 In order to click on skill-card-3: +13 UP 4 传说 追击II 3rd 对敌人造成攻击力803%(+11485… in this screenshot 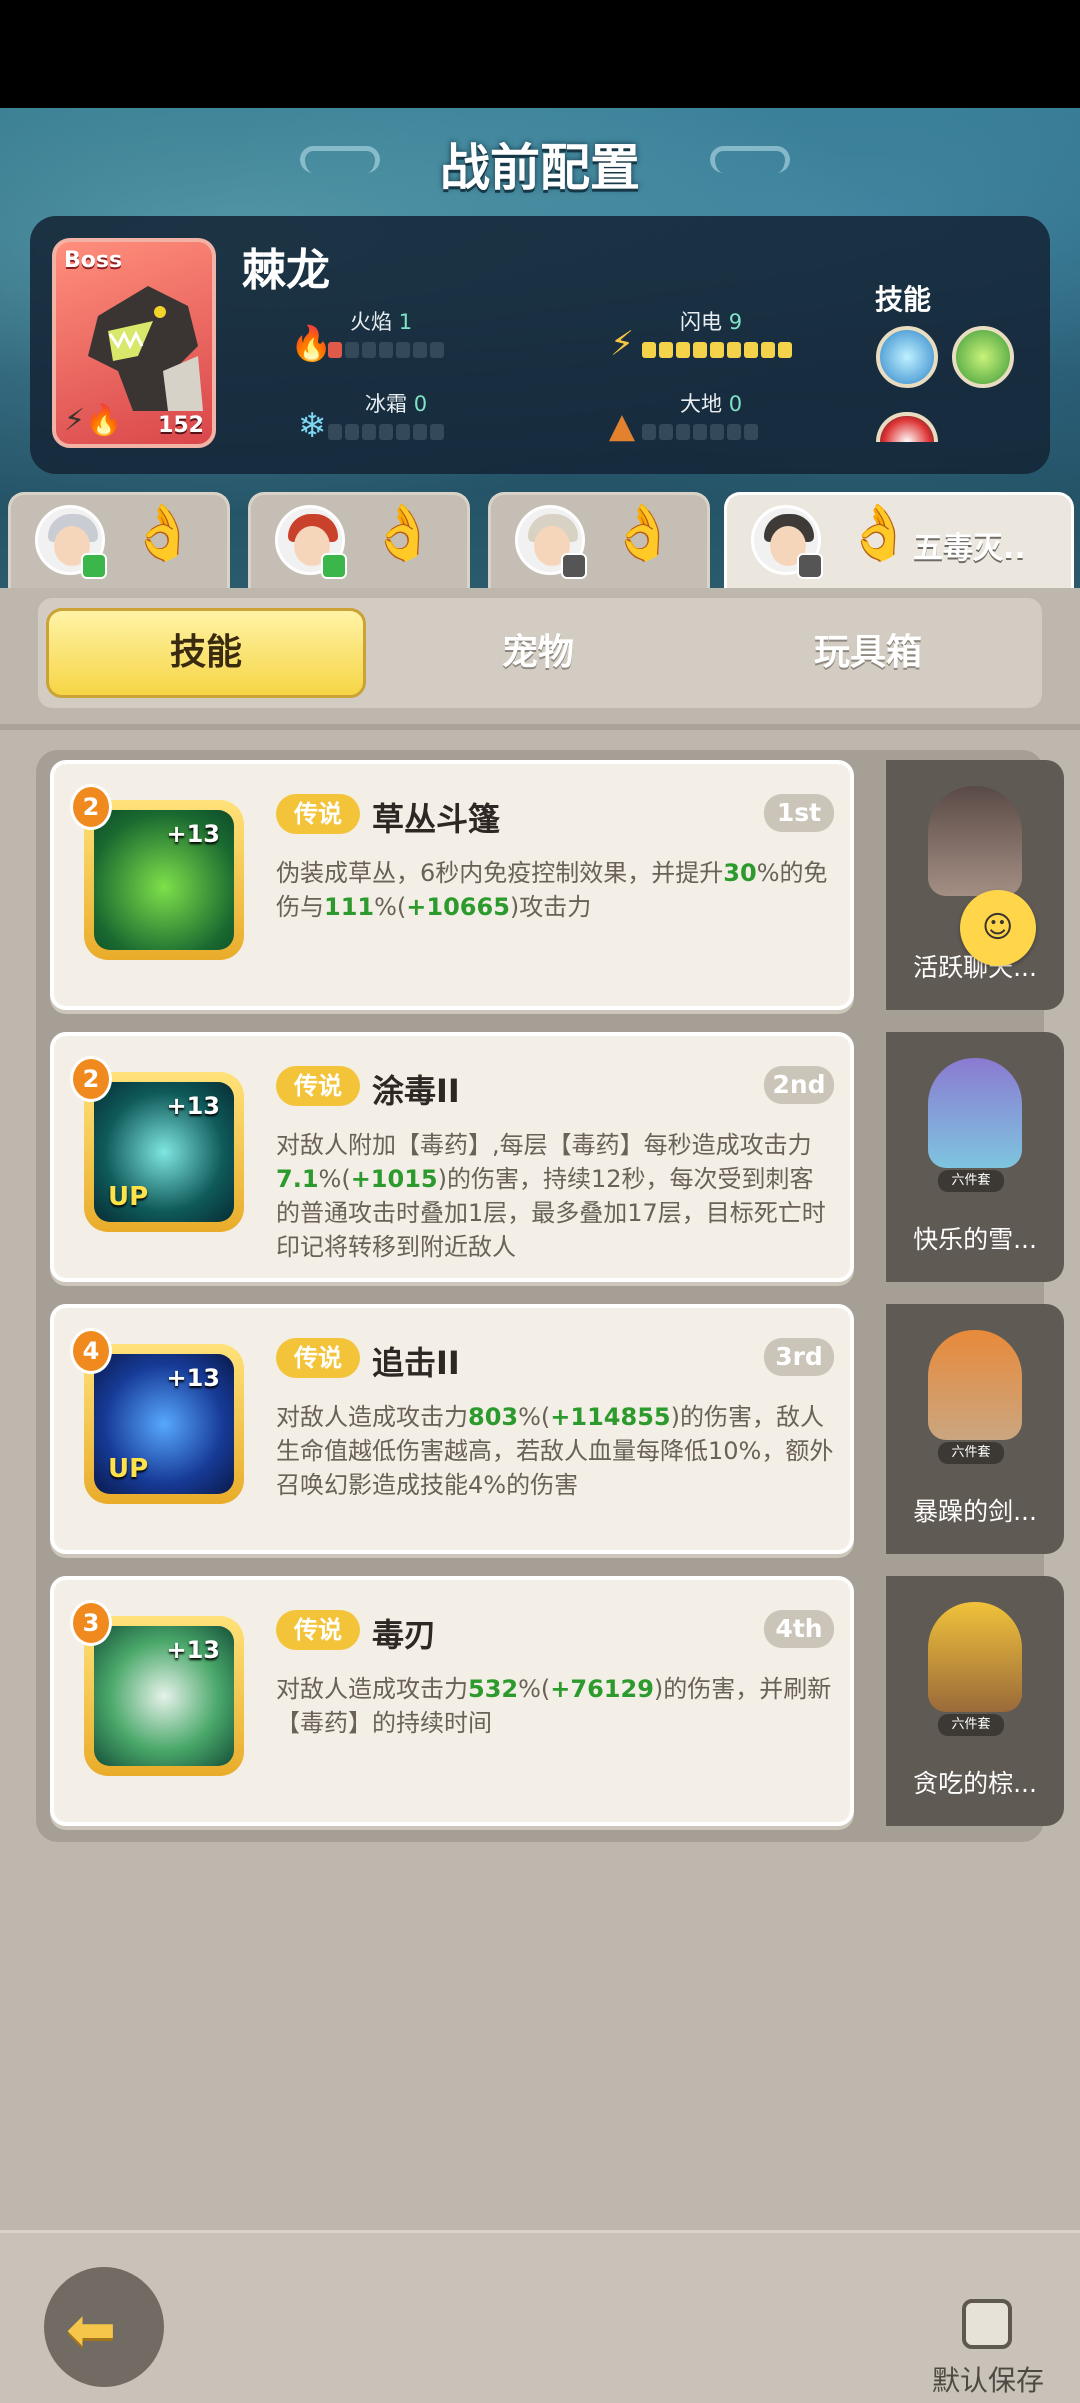, I will do `click(452, 1429)`.